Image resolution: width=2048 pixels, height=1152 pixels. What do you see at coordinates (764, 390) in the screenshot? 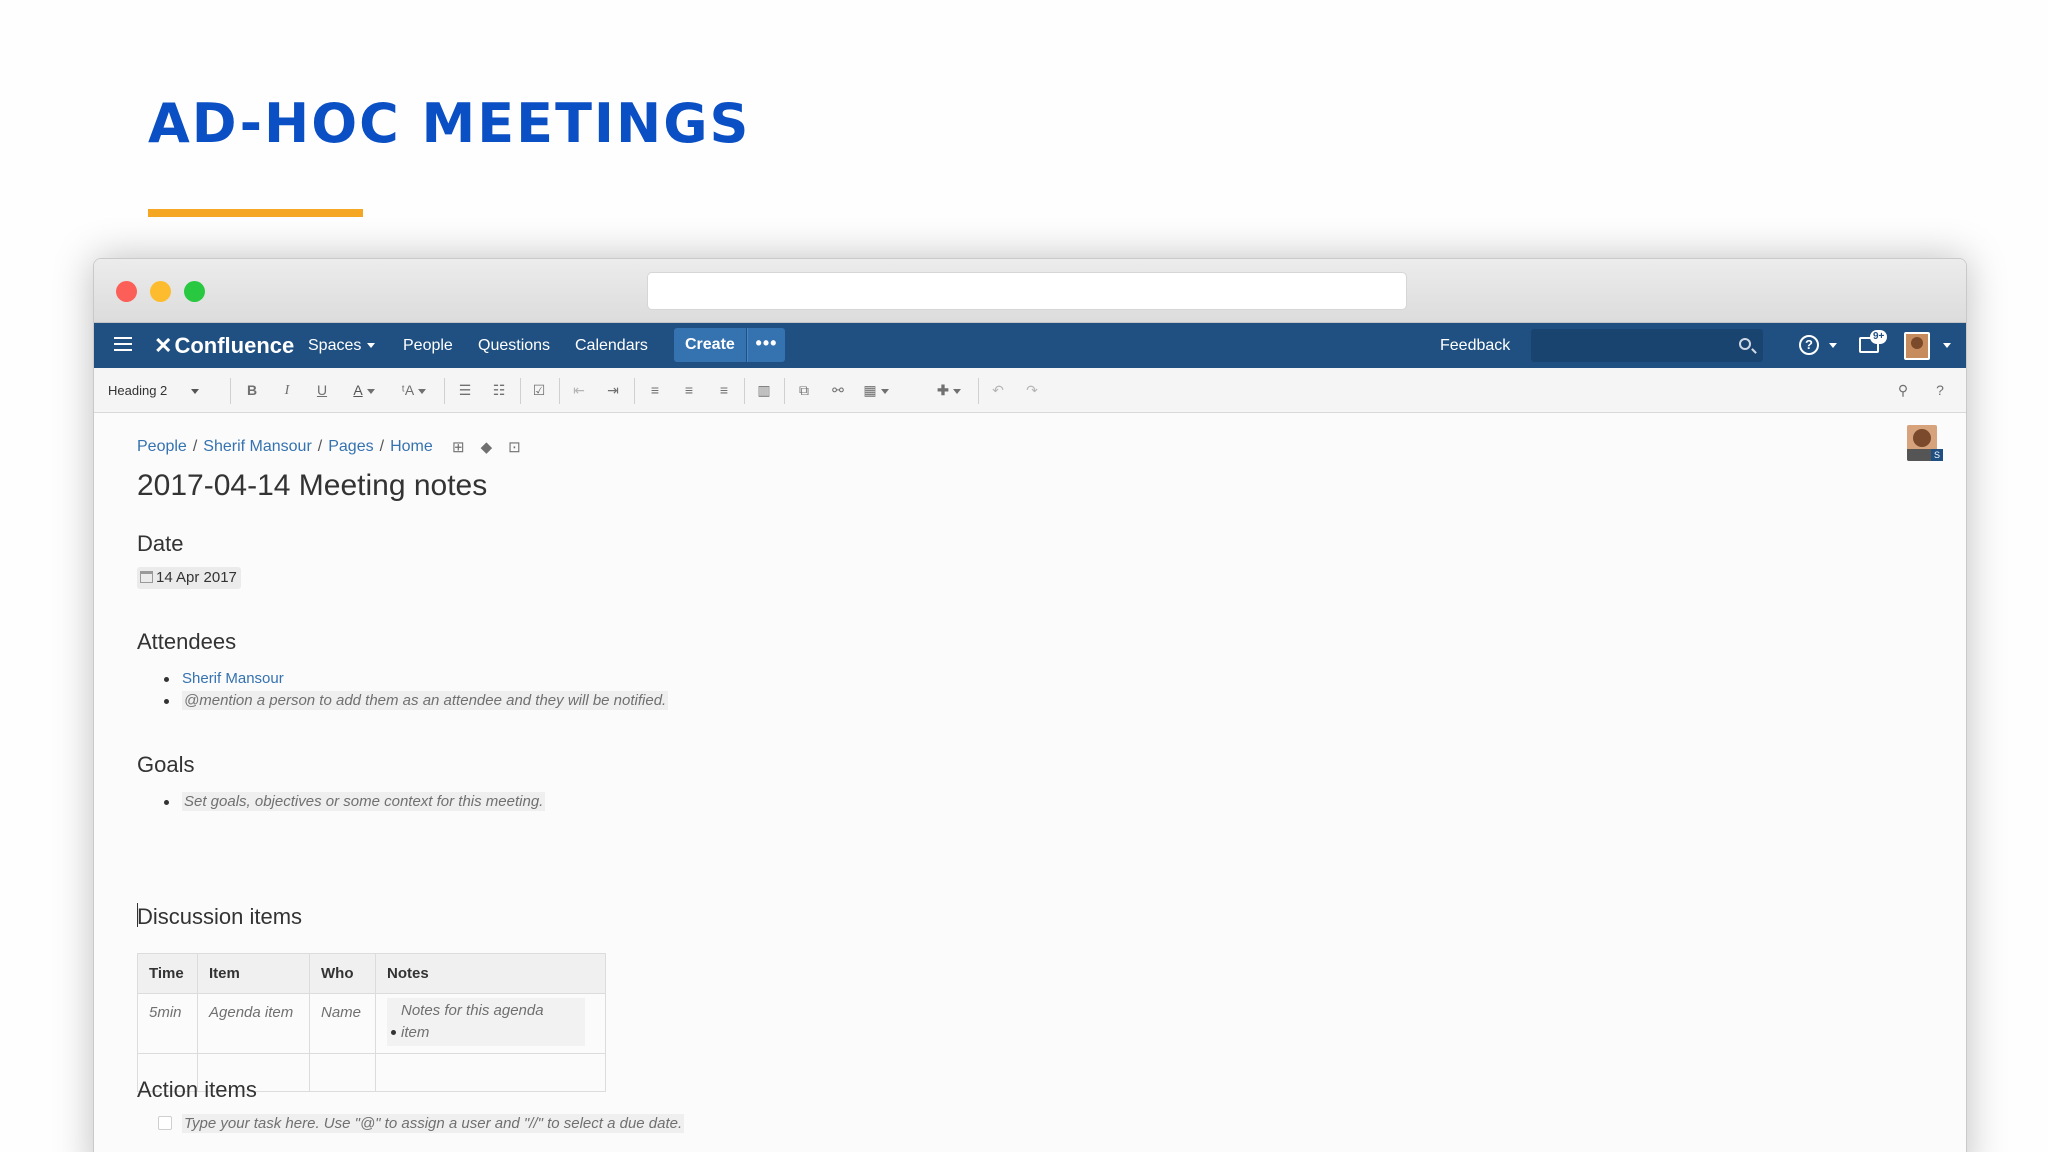
I see `page-layout-icon: ▥` at bounding box center [764, 390].